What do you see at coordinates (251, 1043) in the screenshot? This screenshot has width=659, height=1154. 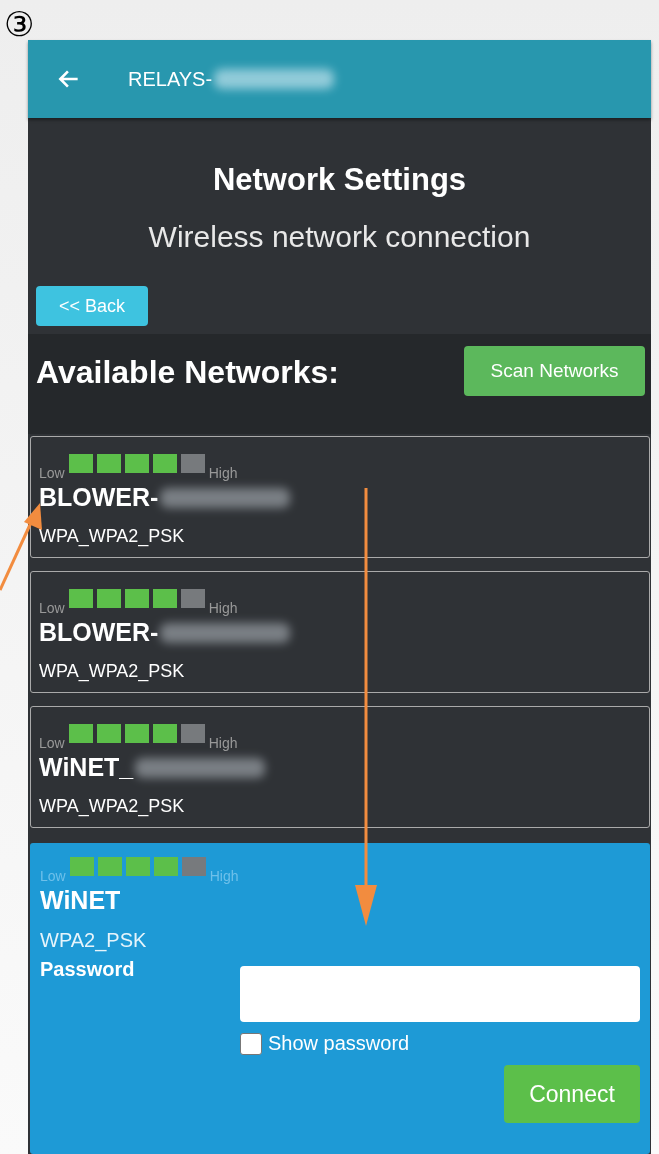 I see `checkbox` at bounding box center [251, 1043].